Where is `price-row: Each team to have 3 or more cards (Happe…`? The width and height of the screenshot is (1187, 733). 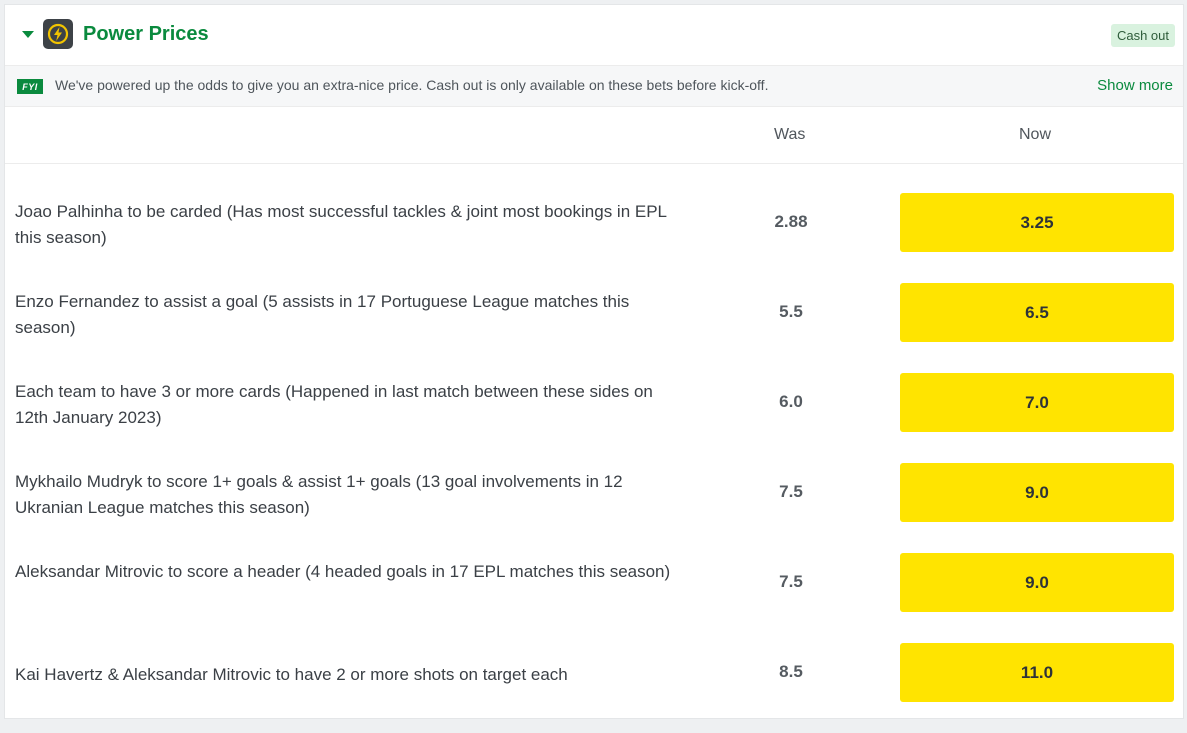 price-row: Each team to have 3 or more cards (Happe… is located at coordinates (594, 418).